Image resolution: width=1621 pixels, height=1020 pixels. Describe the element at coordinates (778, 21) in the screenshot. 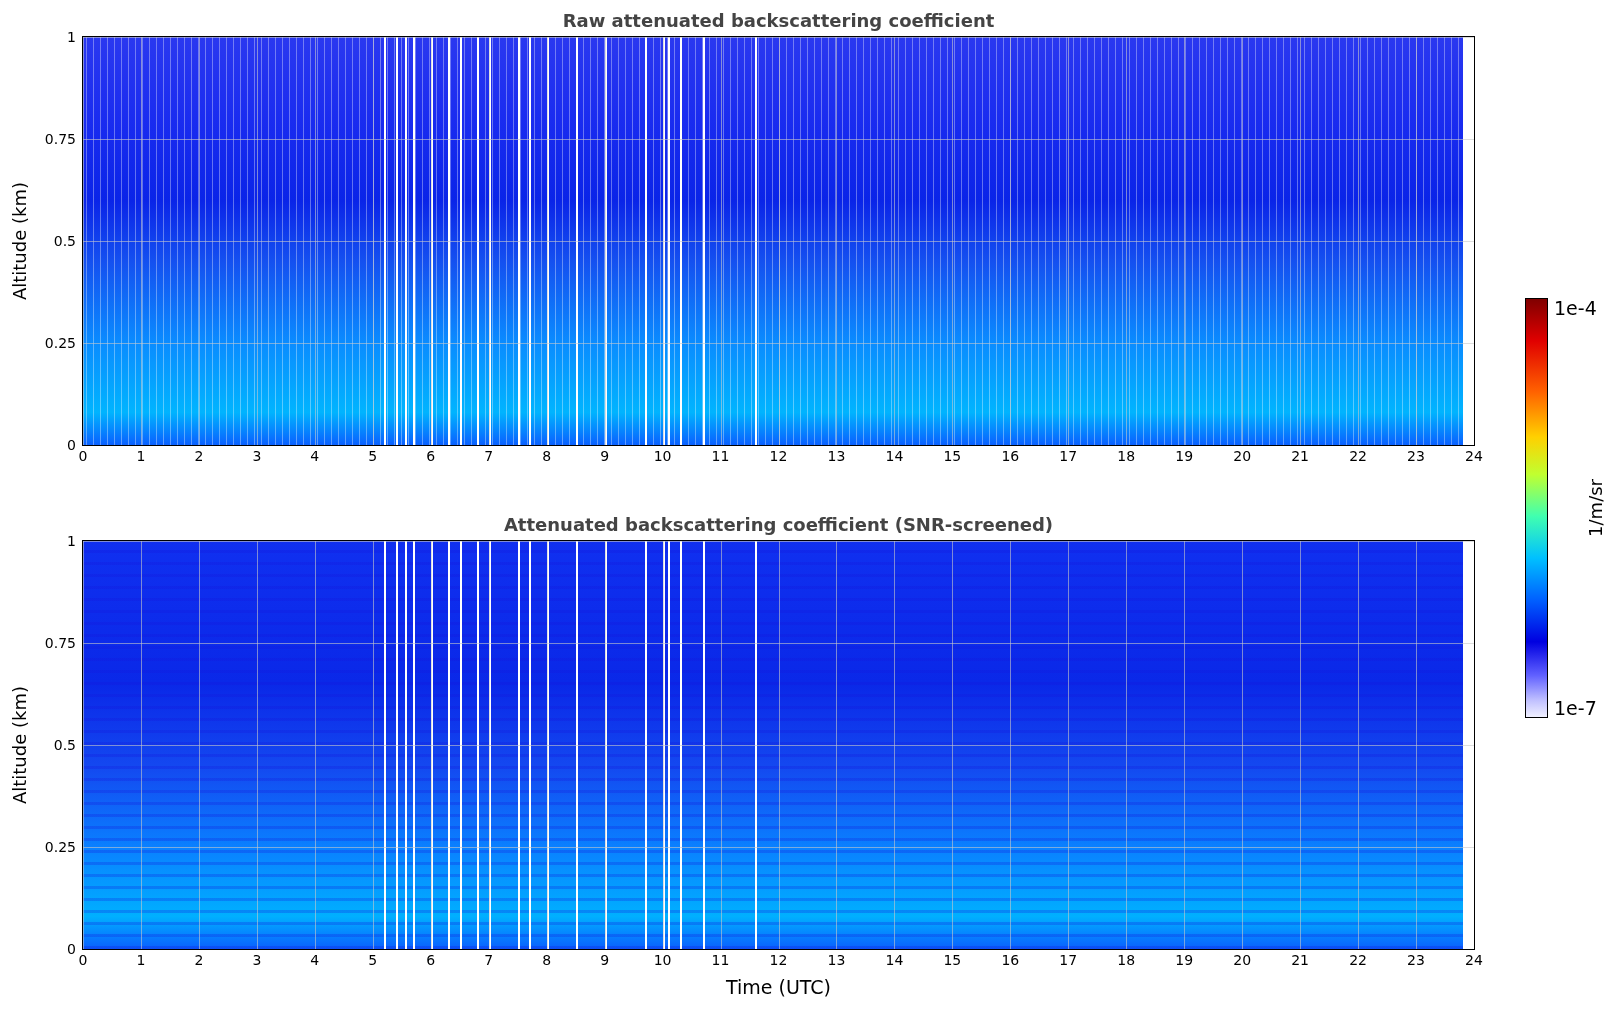

I see `plot-title: Raw attenuated backscattering coefficient` at that location.